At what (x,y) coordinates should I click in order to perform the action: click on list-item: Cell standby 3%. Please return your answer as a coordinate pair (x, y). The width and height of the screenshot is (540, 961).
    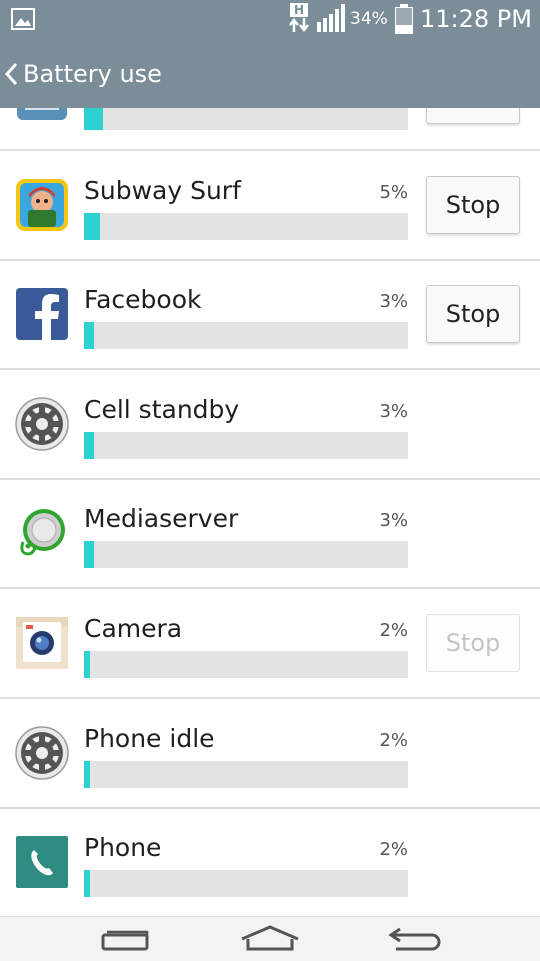
    Looking at the image, I should click on (270, 425).